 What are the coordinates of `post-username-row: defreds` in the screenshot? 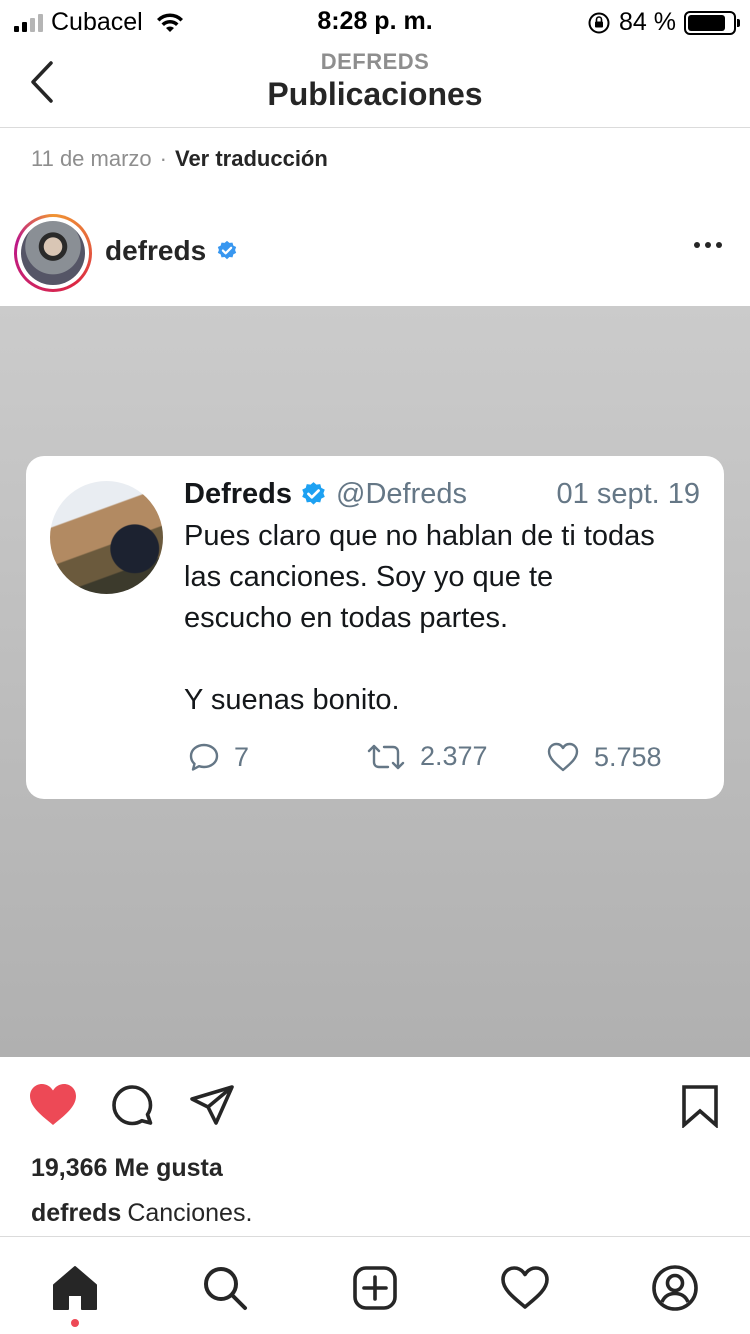 It's located at (171, 251).